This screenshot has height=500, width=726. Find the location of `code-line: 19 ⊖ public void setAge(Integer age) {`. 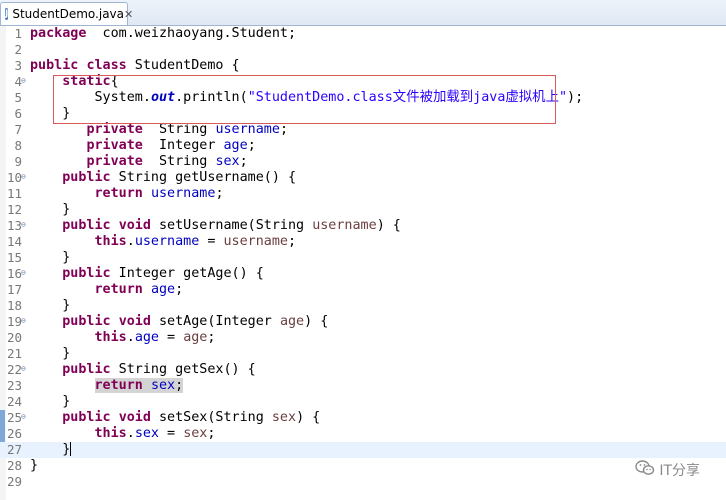

code-line: 19 ⊖ public void setAge(Integer age) { is located at coordinates (363, 322).